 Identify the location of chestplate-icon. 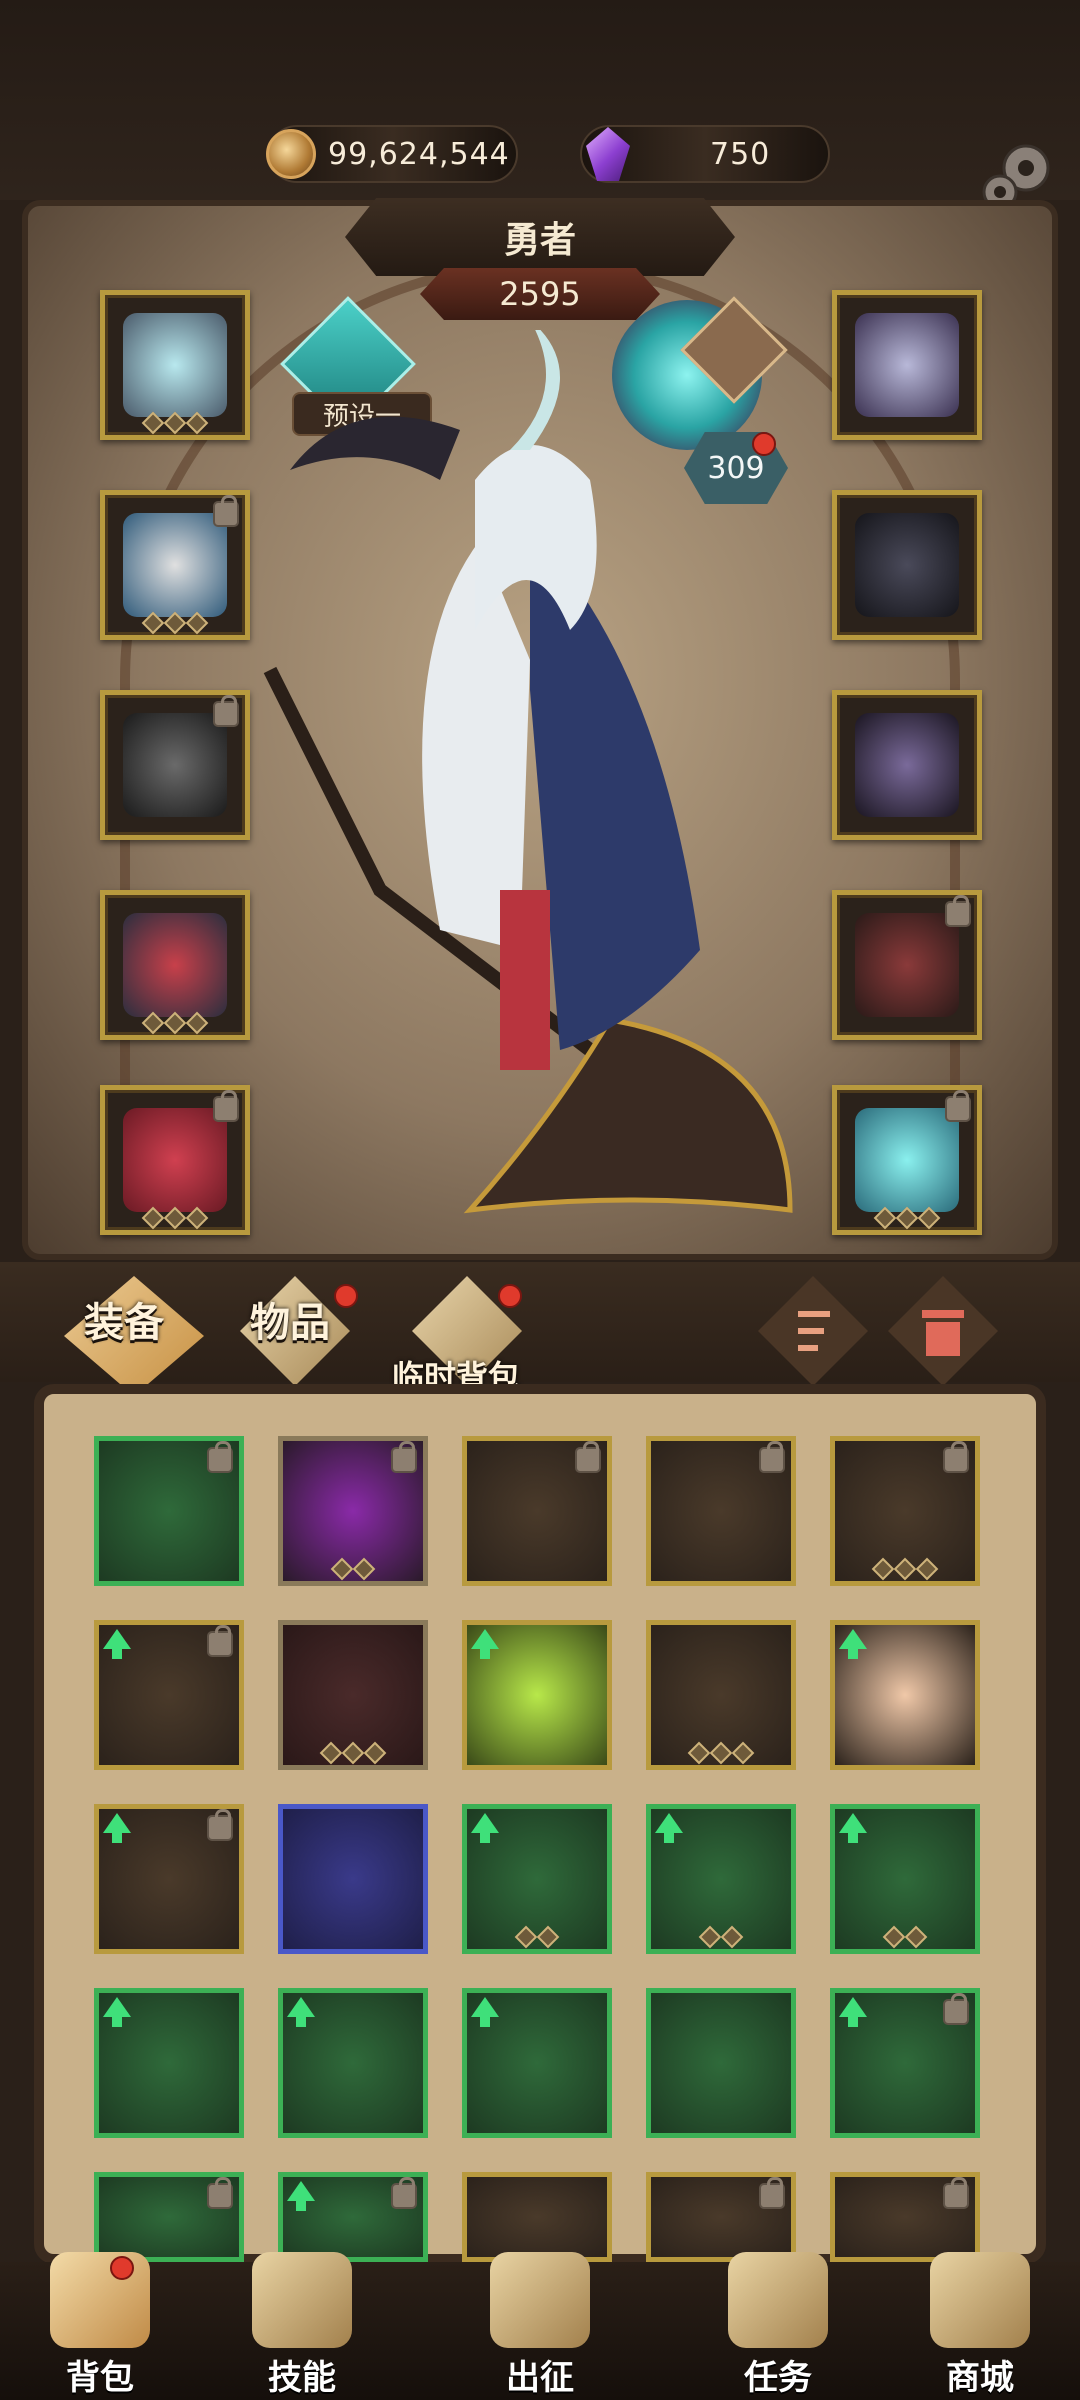
(175, 965).